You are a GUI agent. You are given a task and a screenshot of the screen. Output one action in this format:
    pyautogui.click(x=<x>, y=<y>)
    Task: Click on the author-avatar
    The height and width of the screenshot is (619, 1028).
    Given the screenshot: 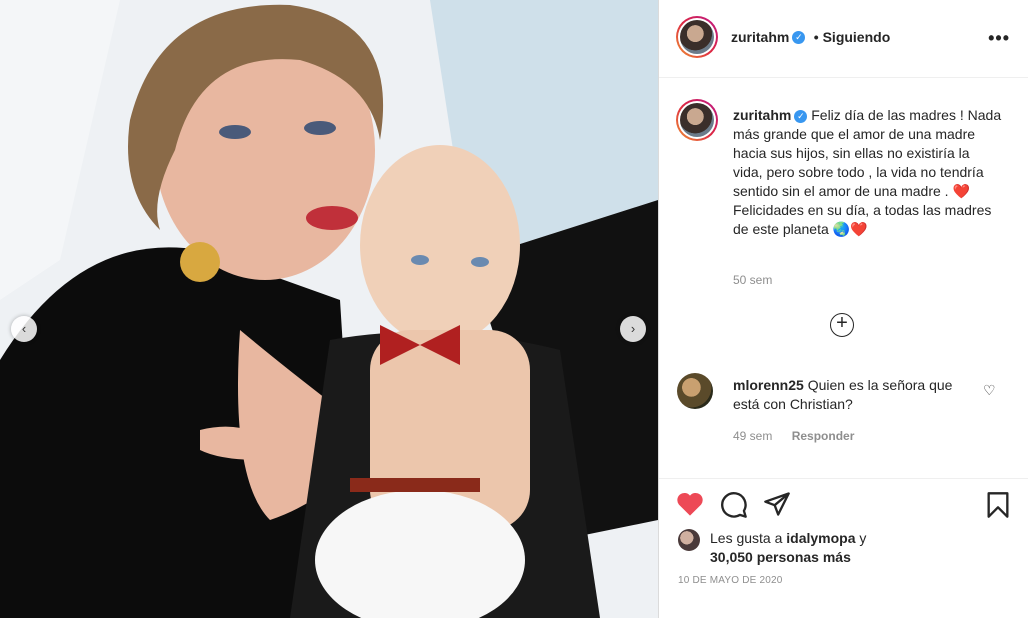 What is the action you would take?
    pyautogui.click(x=697, y=37)
    